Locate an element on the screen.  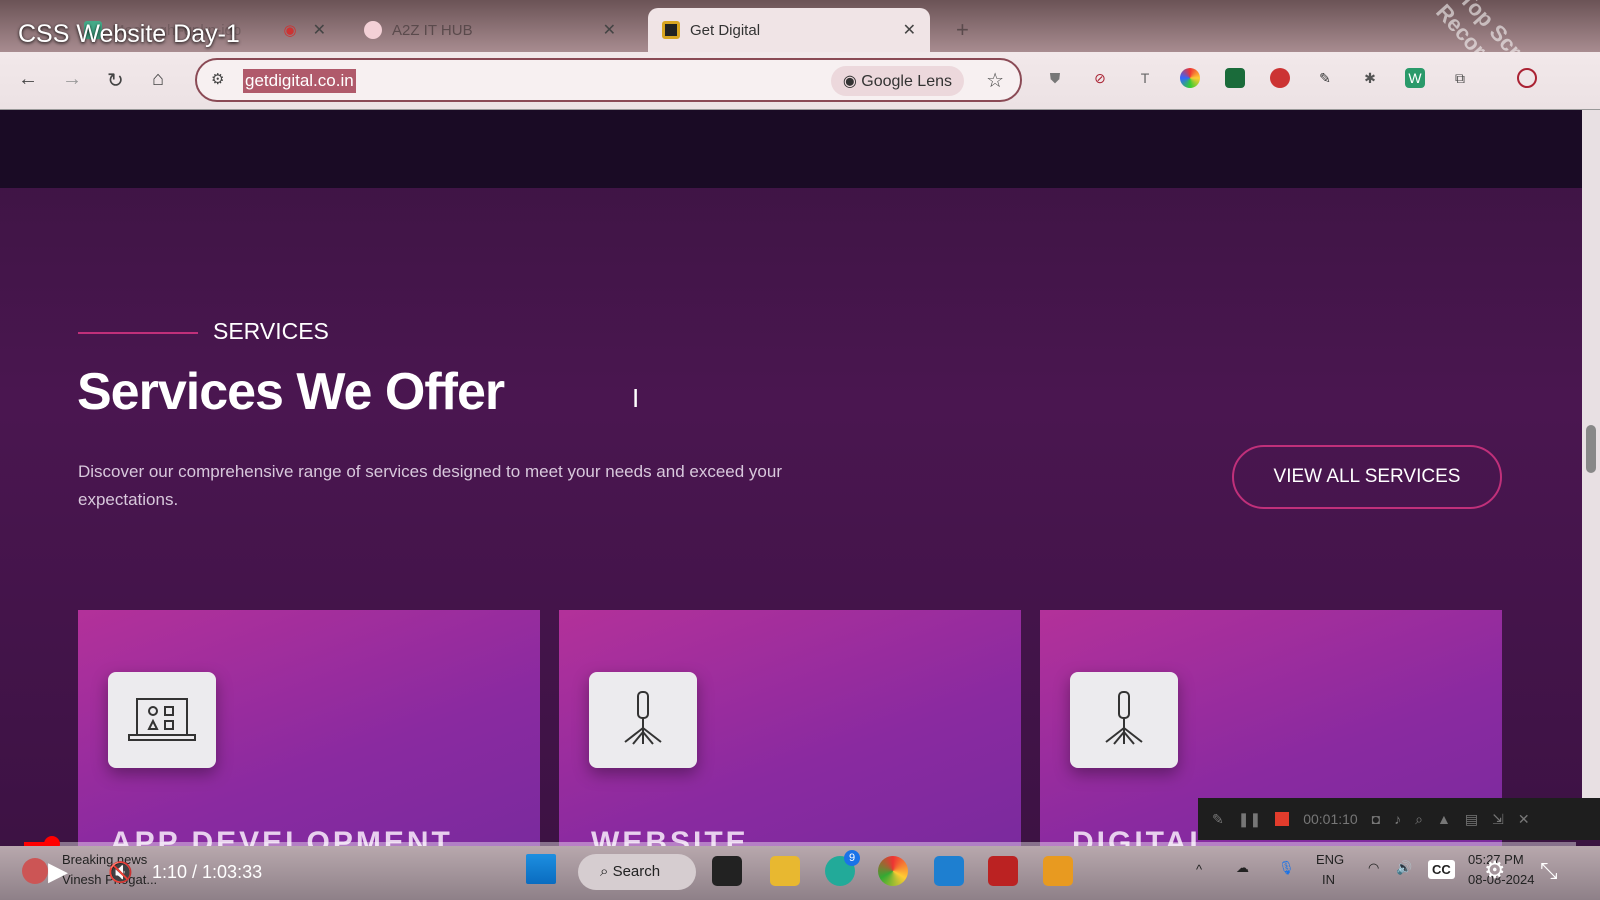
vscode-icon is located at coordinates (949, 871).